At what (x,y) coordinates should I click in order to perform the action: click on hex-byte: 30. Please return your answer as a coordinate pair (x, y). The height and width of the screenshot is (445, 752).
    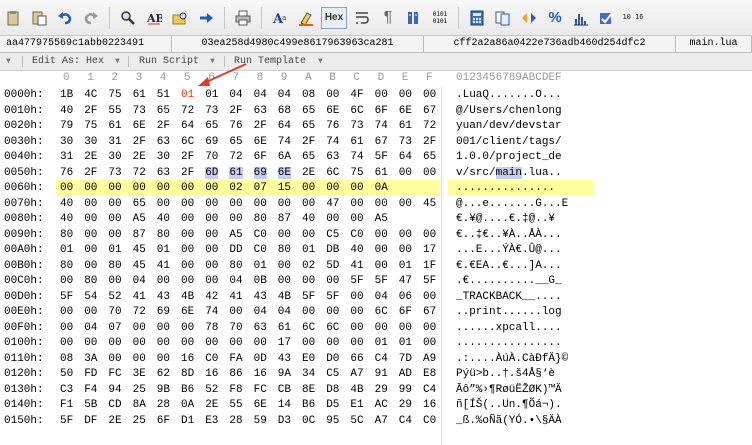
    Looking at the image, I should click on (114, 157).